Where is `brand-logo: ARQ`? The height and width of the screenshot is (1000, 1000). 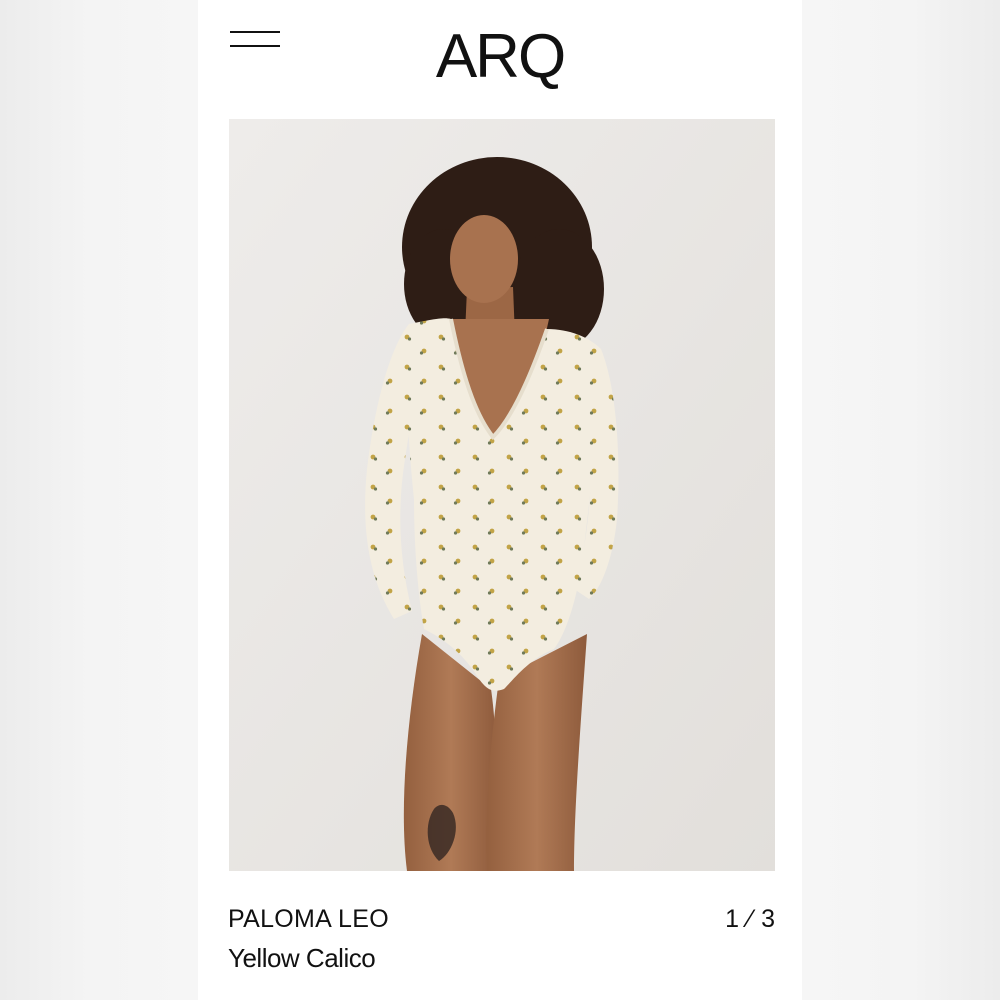
brand-logo: ARQ is located at coordinates (500, 57).